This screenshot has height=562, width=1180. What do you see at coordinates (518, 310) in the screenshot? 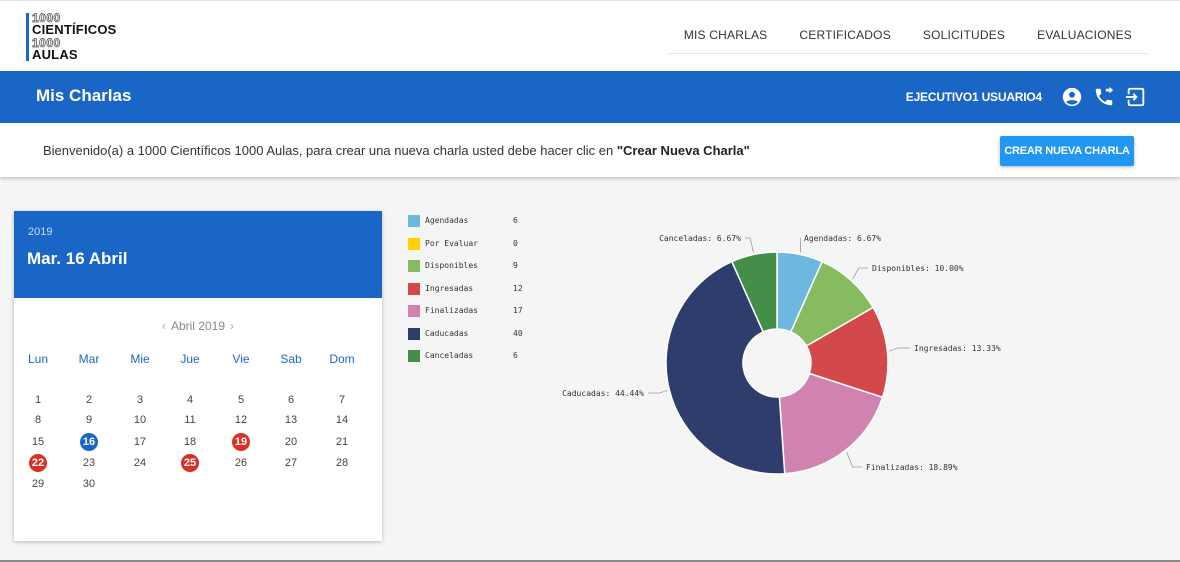
I see `legend-value: 17` at bounding box center [518, 310].